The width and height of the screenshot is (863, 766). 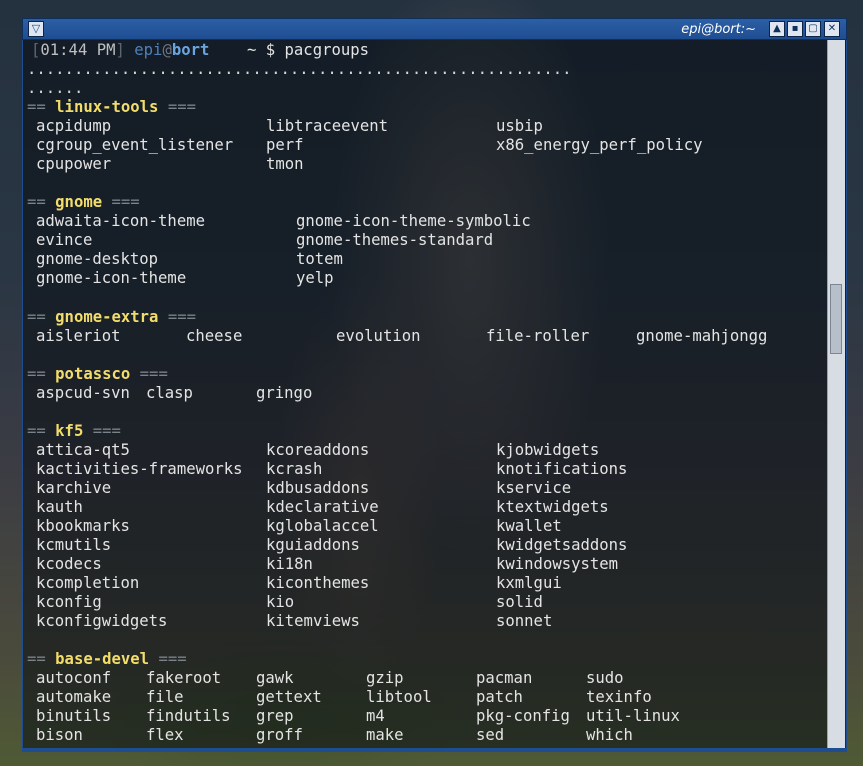 I want to click on package-name: cgroup_event_listener, so click(x=135, y=145).